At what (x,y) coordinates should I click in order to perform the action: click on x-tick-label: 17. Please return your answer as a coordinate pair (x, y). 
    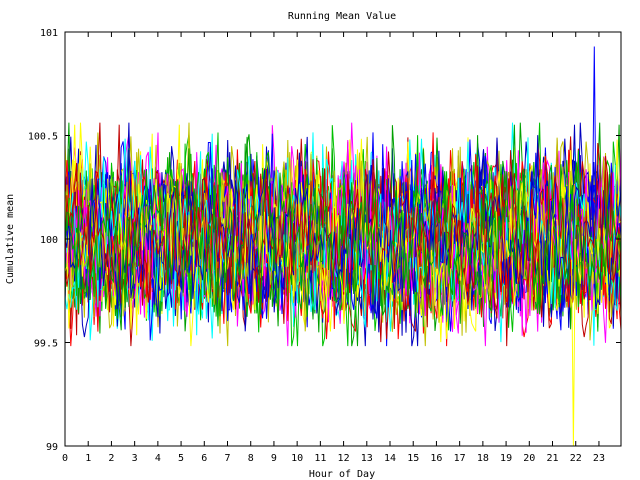
    Looking at the image, I should click on (460, 458).